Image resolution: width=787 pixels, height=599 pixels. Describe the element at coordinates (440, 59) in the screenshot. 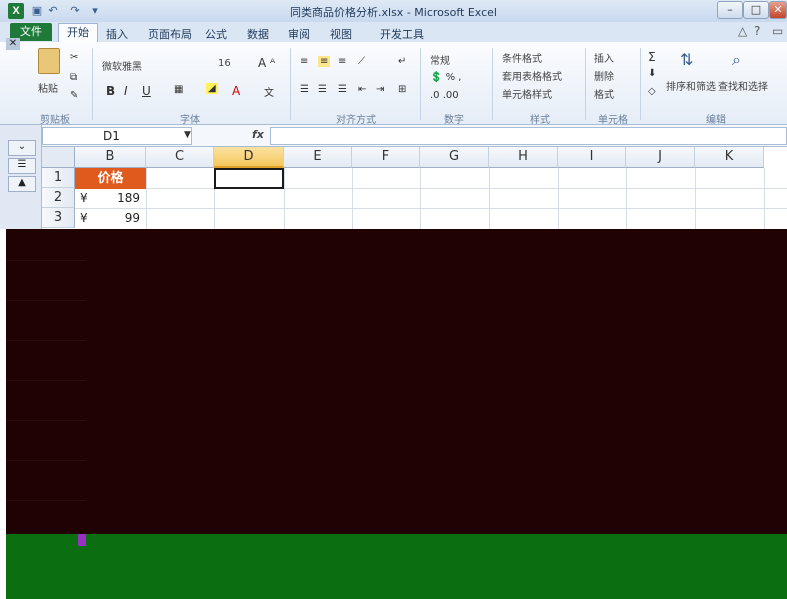

I see `number-format-box: 常规` at that location.